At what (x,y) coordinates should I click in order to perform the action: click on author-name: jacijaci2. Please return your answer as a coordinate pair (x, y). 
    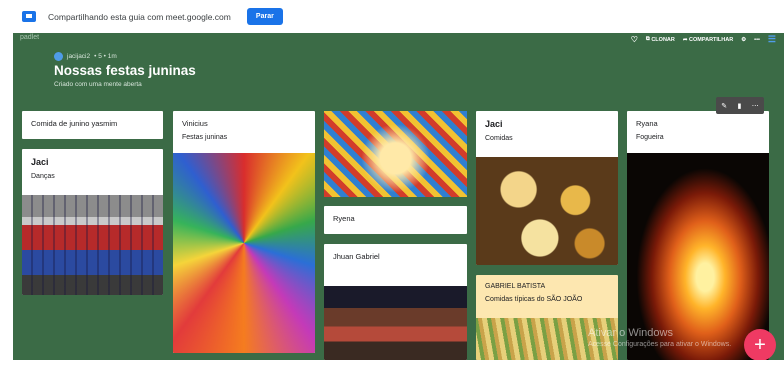
    Looking at the image, I should click on (79, 56).